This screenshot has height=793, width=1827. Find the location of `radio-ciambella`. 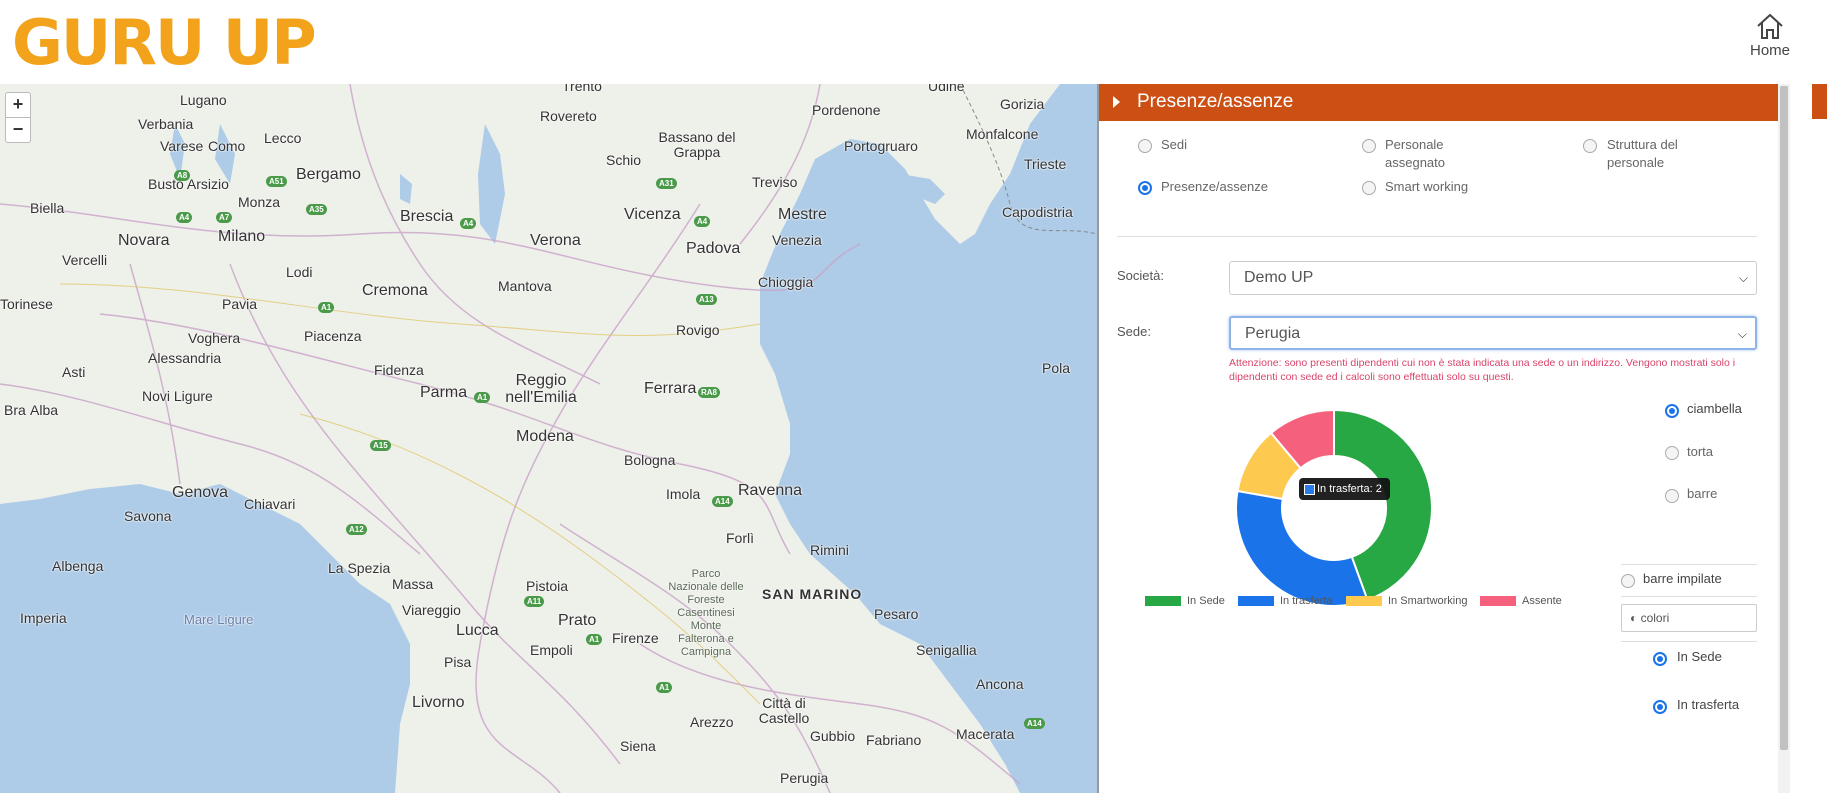

radio-ciambella is located at coordinates (1672, 411).